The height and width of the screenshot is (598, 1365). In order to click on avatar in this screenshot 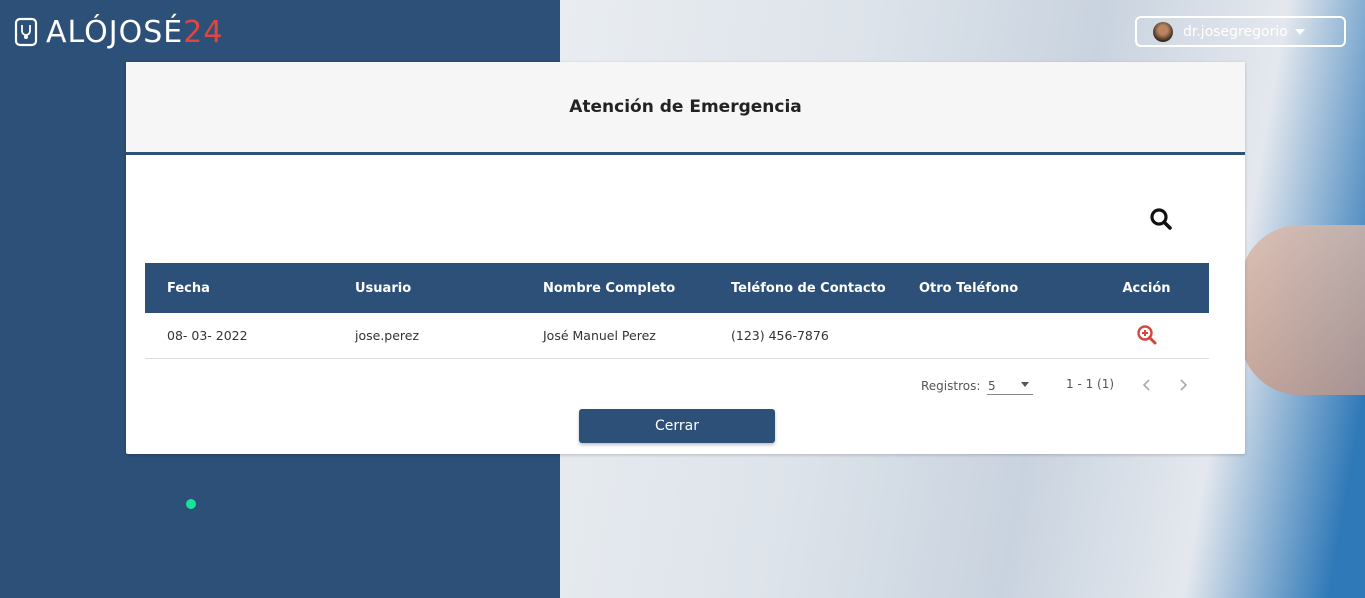, I will do `click(1163, 31)`.